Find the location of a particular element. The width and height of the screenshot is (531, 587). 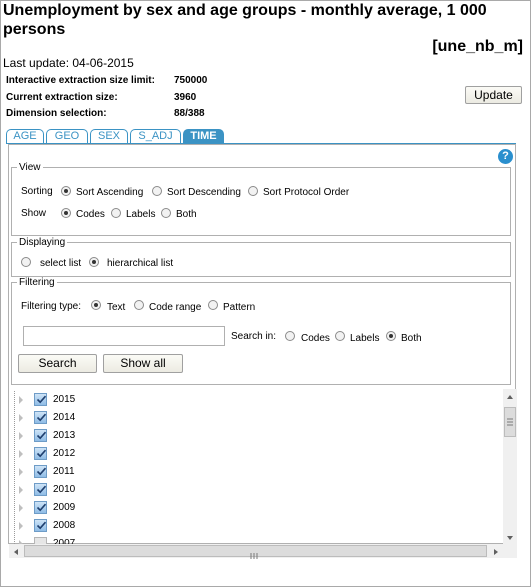

filter-text-radio is located at coordinates (96, 305).